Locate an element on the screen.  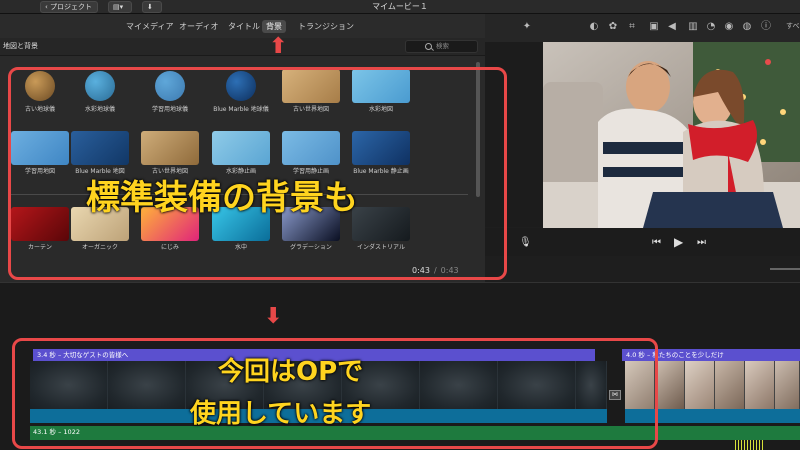
browser-header: 地図と背景 検索 is located at coordinates (242, 47).